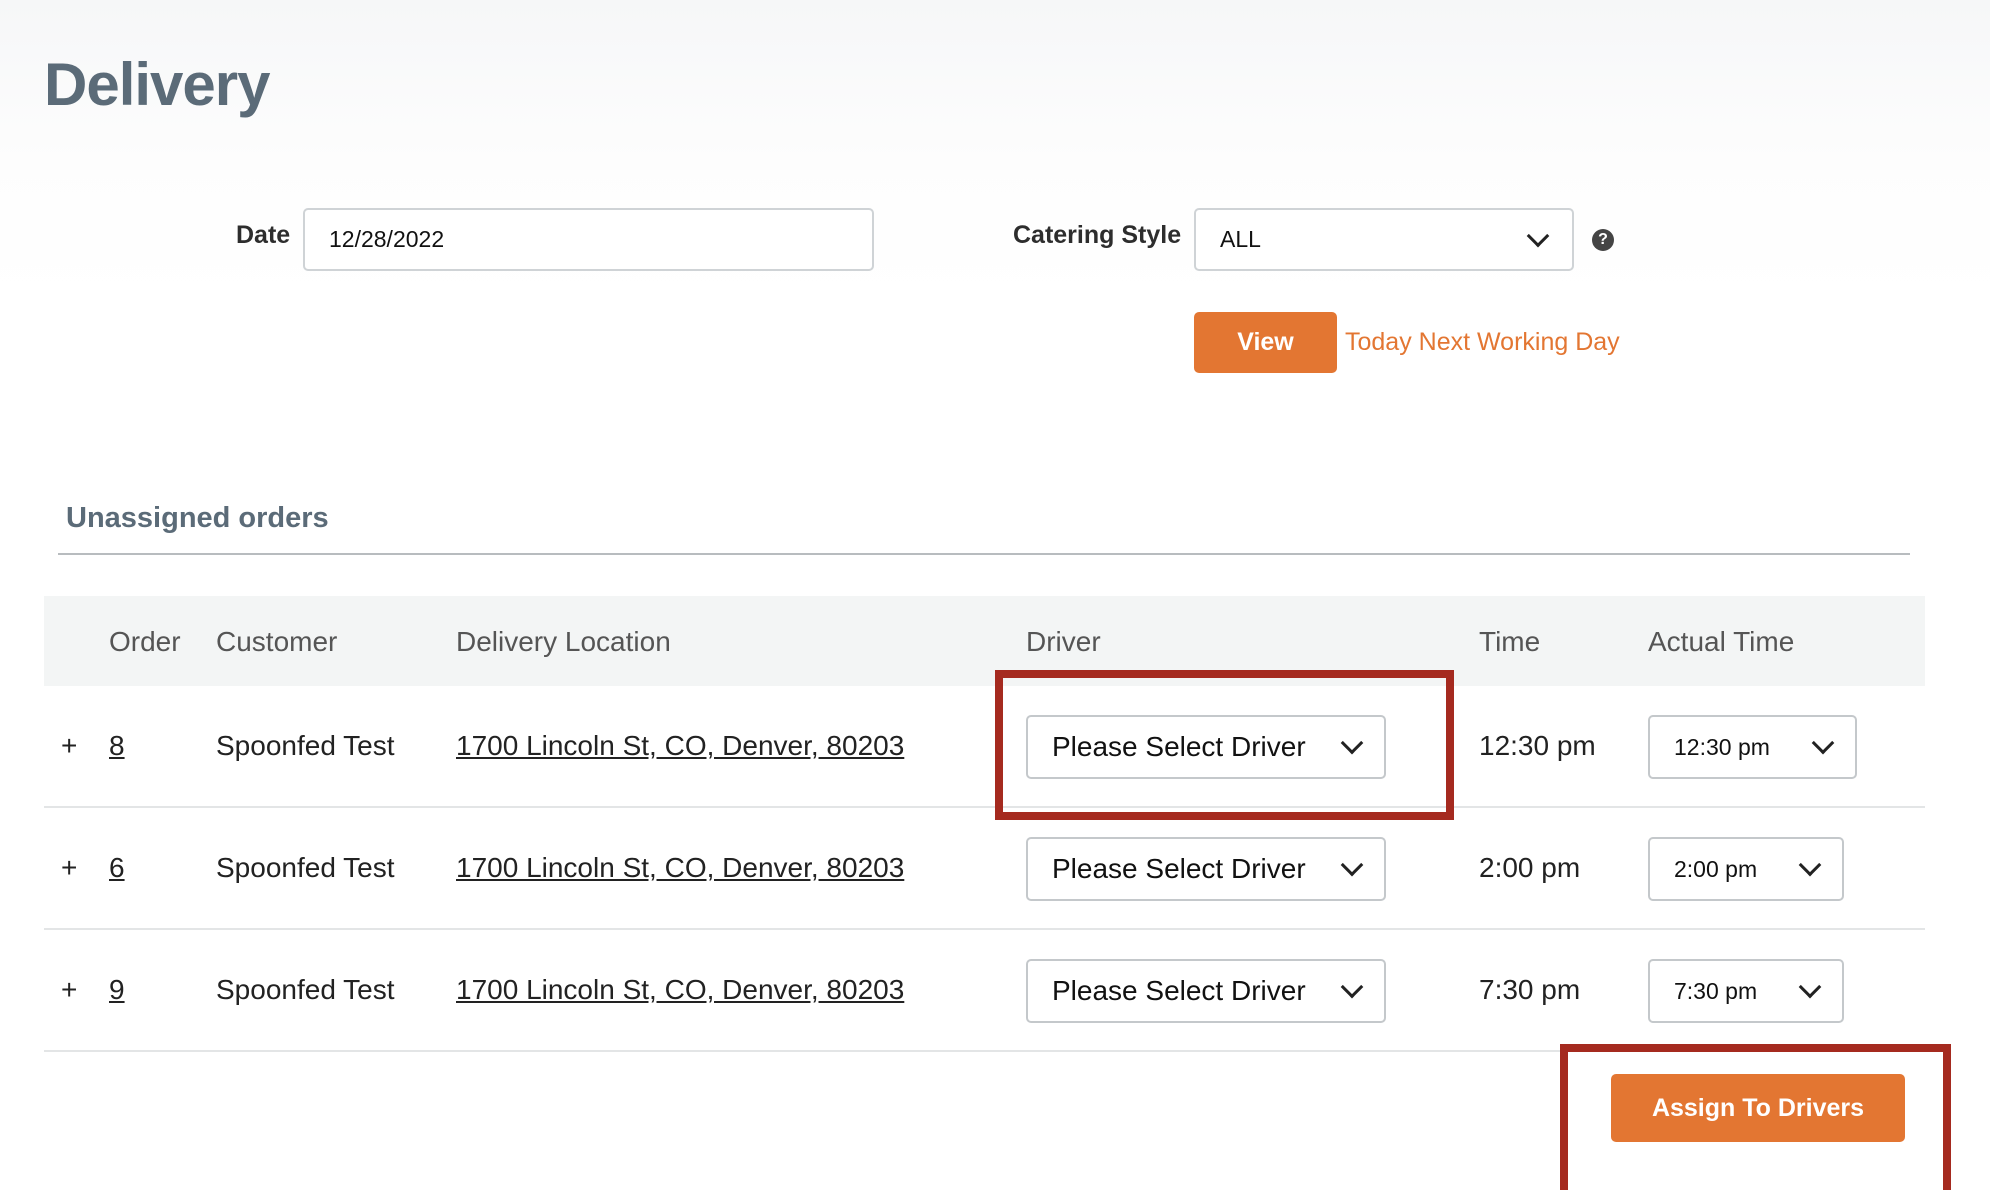  Describe the element at coordinates (117, 990) in the screenshot. I see `order-link: 9` at that location.